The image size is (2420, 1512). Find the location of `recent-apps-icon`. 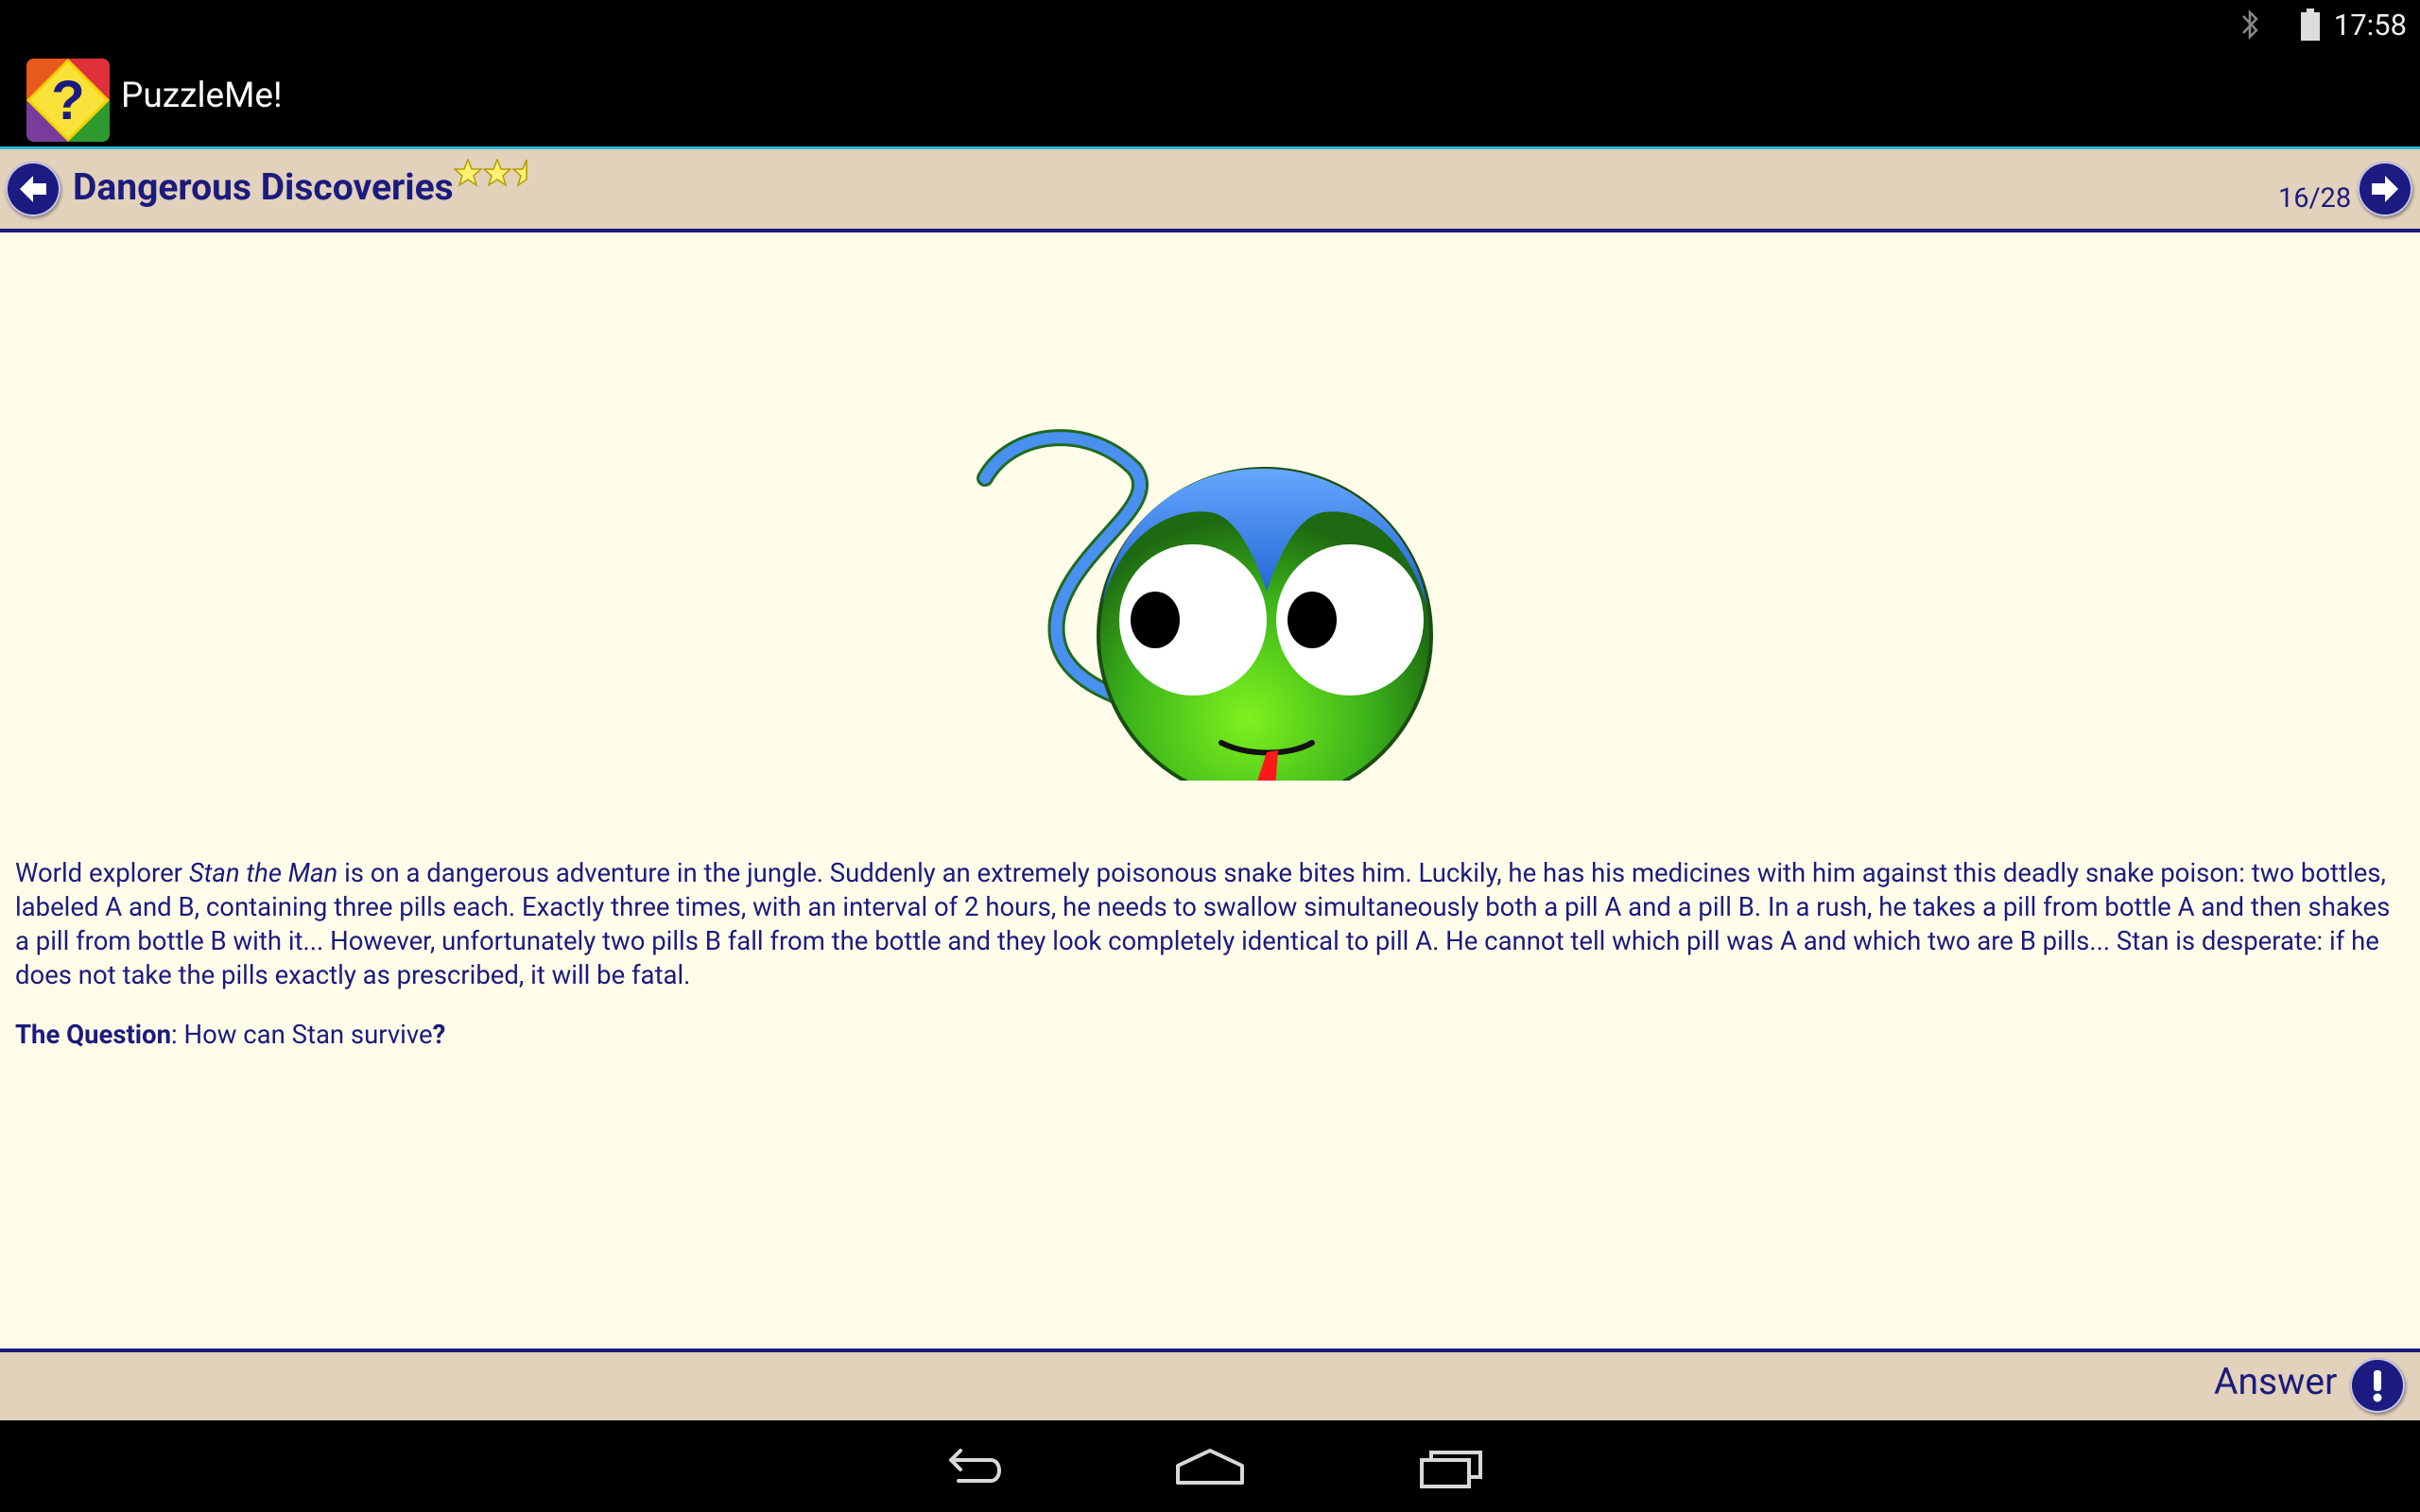

recent-apps-icon is located at coordinates (1452, 1467).